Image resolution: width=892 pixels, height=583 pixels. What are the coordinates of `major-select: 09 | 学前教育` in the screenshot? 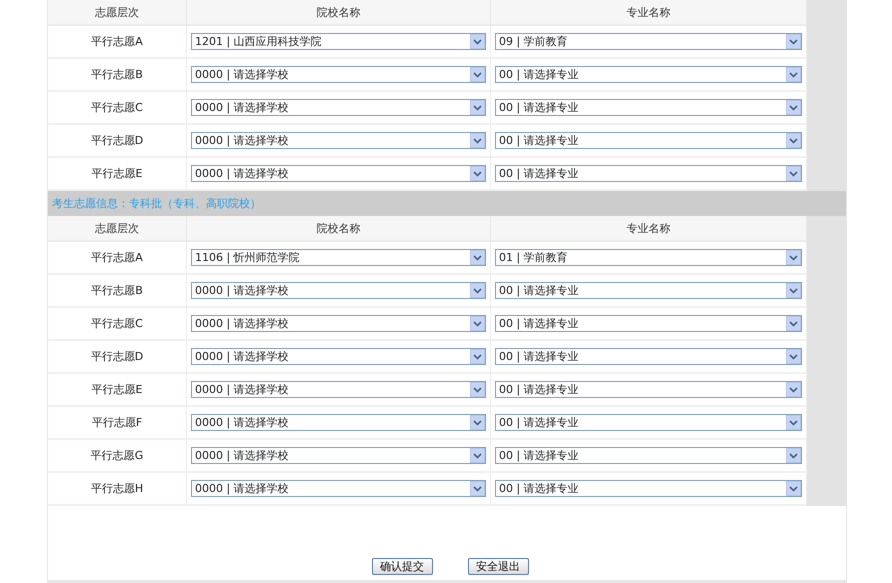 It's located at (648, 41).